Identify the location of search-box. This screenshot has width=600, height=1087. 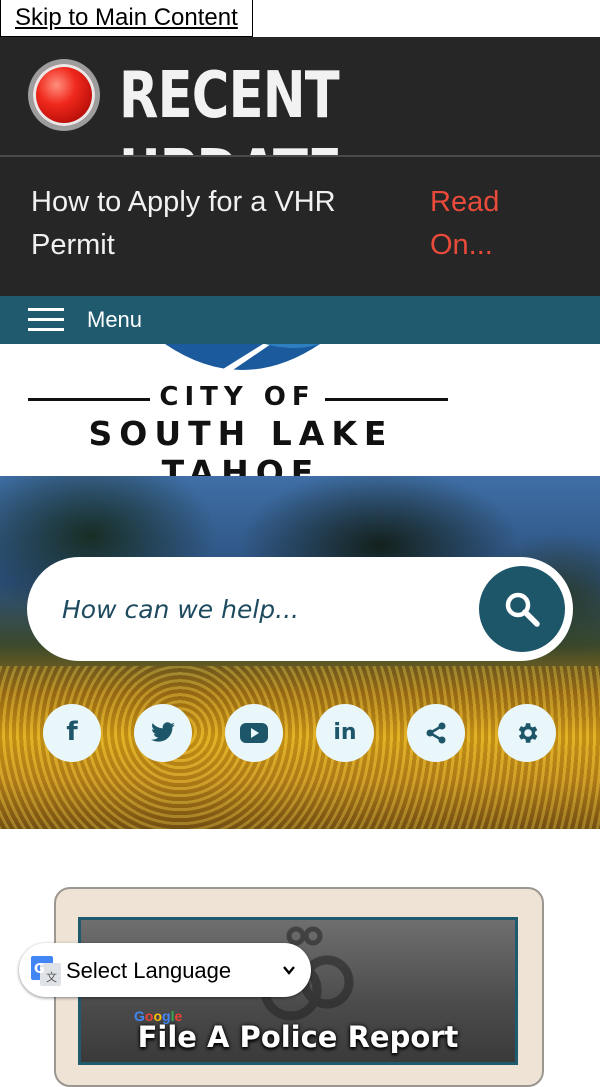
(300, 609).